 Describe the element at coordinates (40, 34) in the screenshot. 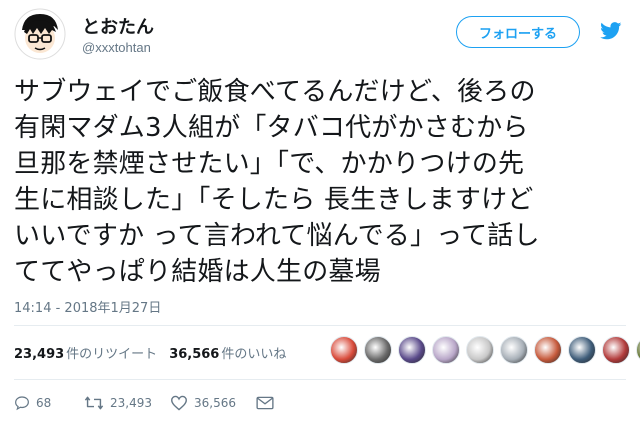

I see `avatar` at that location.